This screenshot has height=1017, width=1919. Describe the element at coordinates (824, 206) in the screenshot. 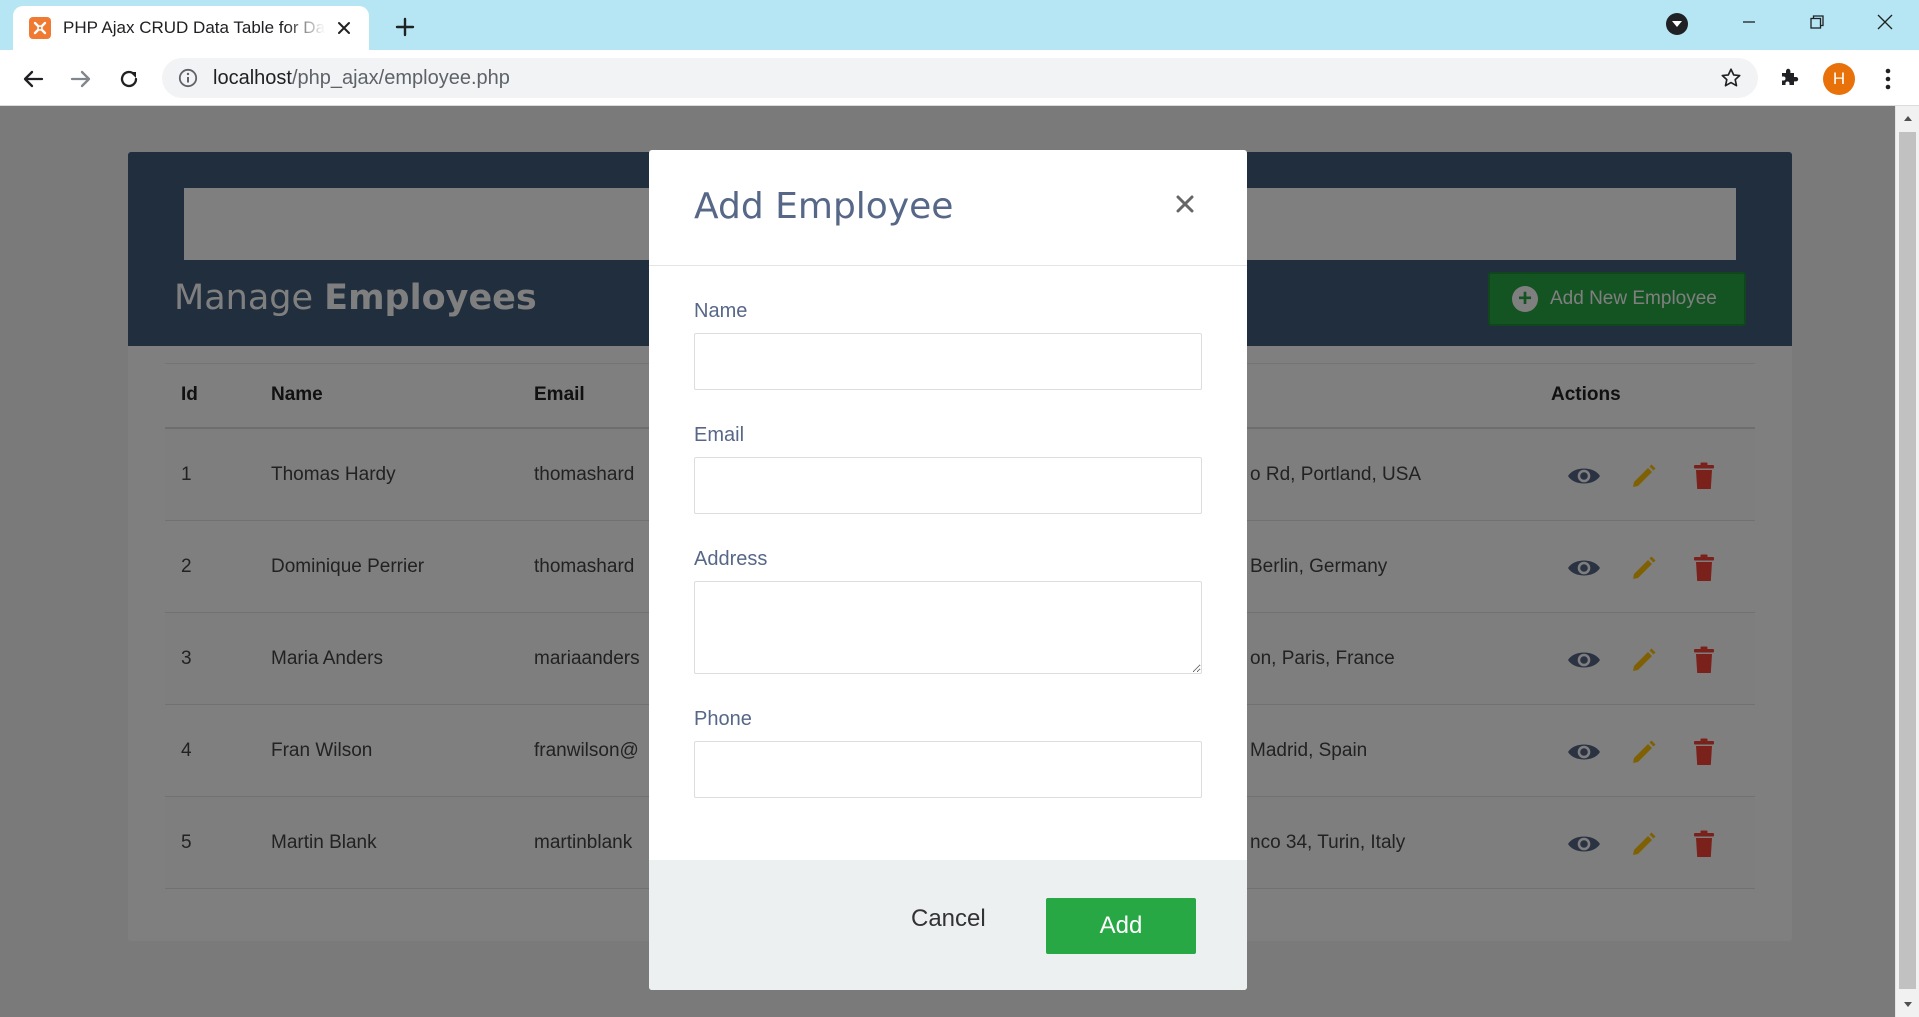

I see `modal-title: Add Employee` at that location.